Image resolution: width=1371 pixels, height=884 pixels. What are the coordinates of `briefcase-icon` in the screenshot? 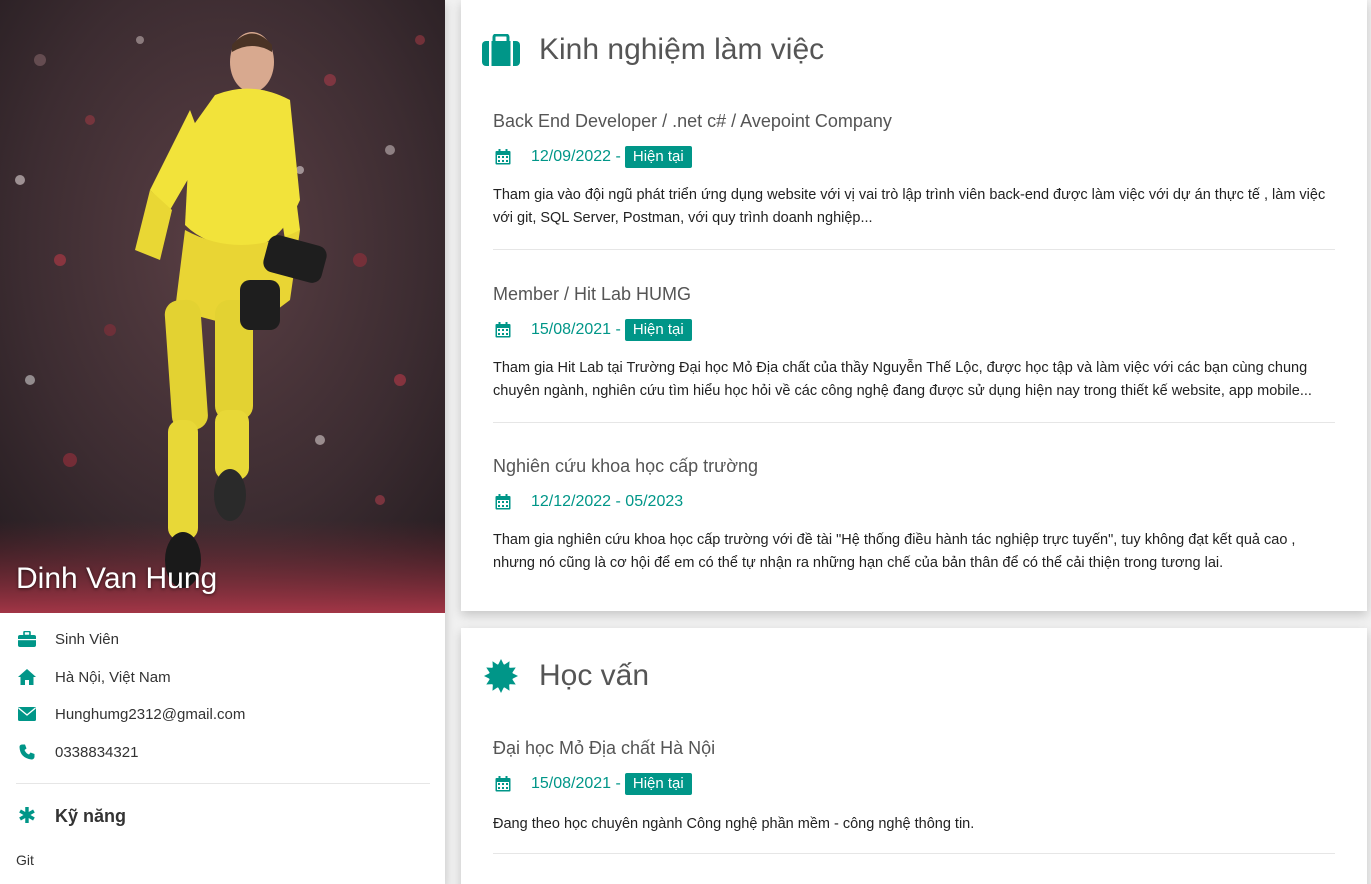 It's located at (27, 639).